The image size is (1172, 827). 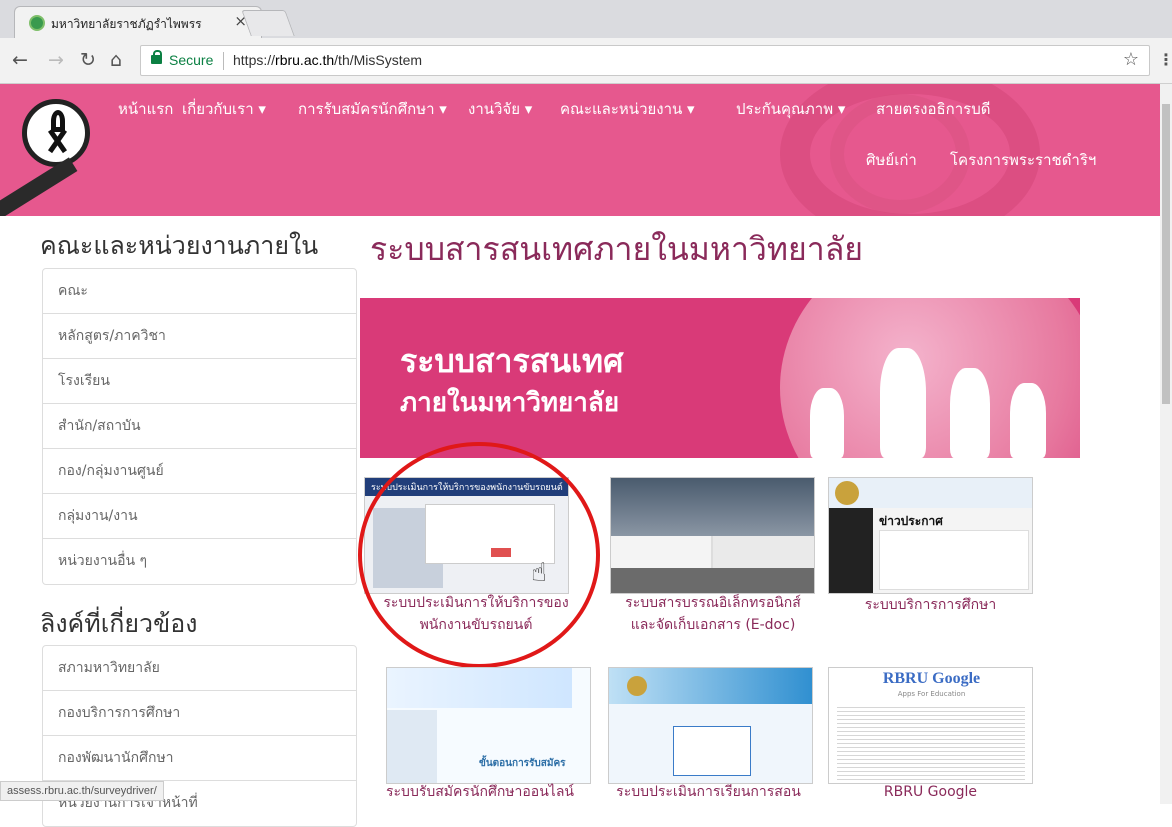 I want to click on card-teaching-evaluation-thumbnail, so click(x=710, y=725).